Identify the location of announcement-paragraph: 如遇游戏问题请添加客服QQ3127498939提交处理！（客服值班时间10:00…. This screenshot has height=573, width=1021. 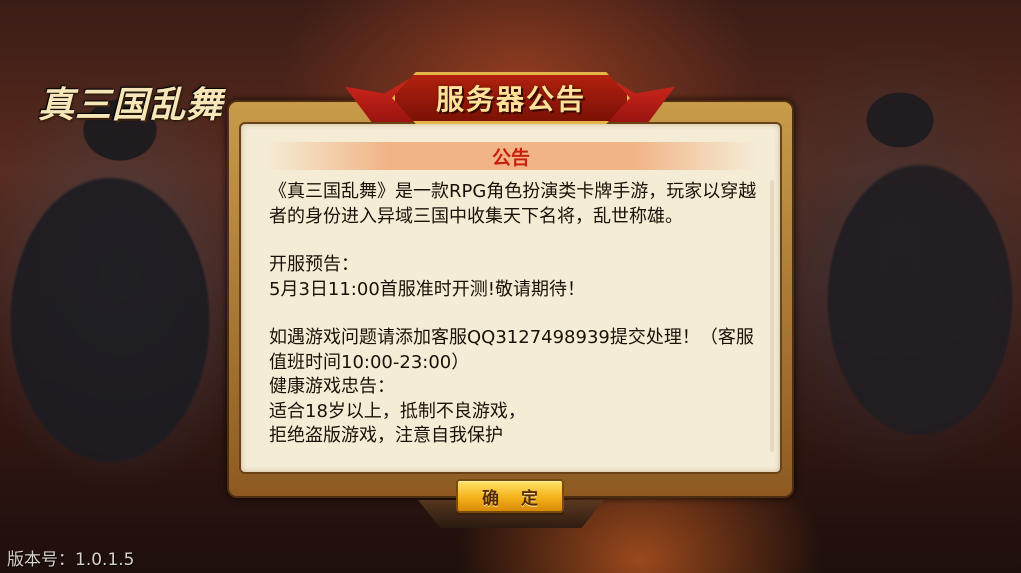
(511, 350).